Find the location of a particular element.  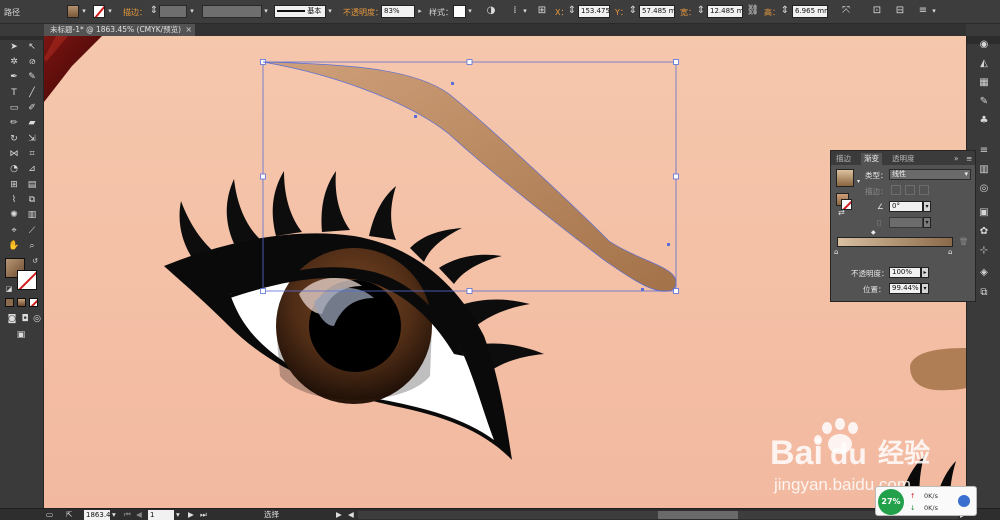

color-icon: ♣ is located at coordinates (984, 121).